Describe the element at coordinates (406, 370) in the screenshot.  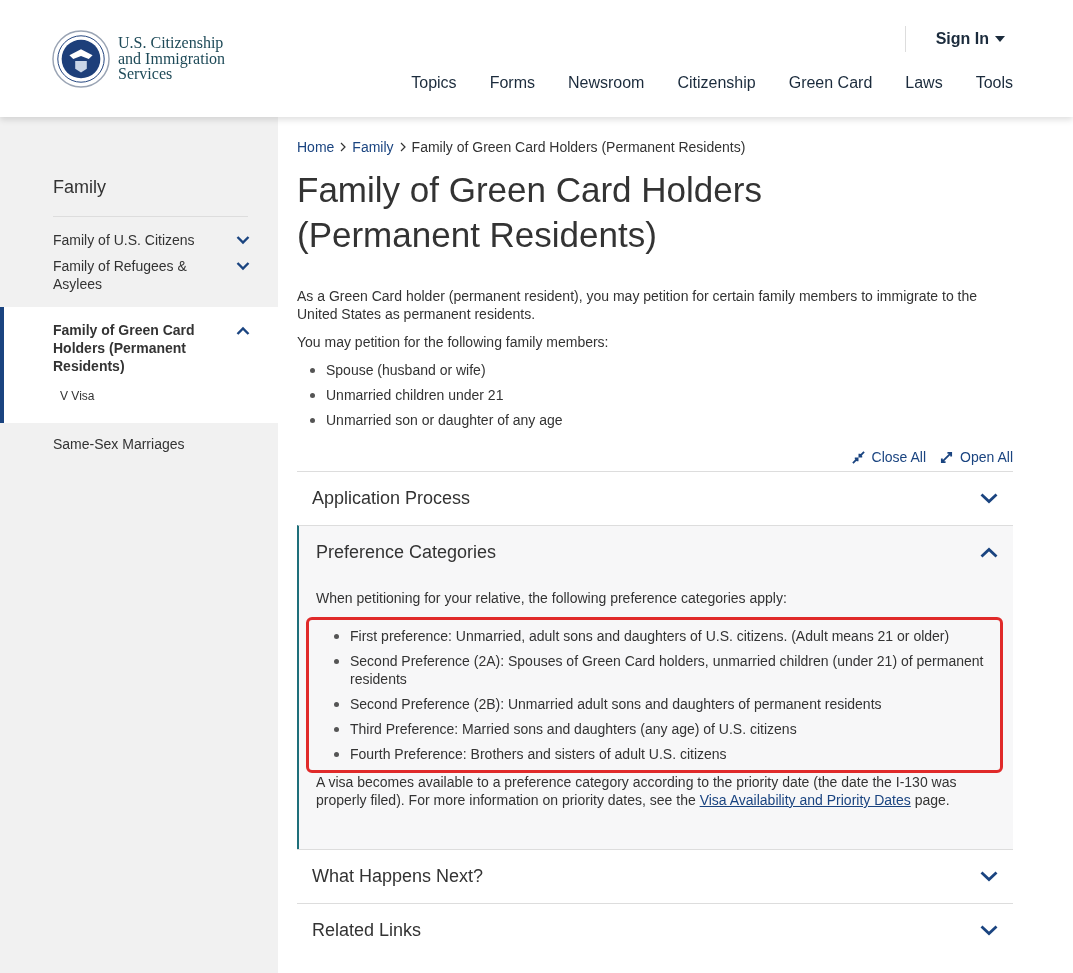
I see `list-item: Spouse (husband or wife)` at that location.